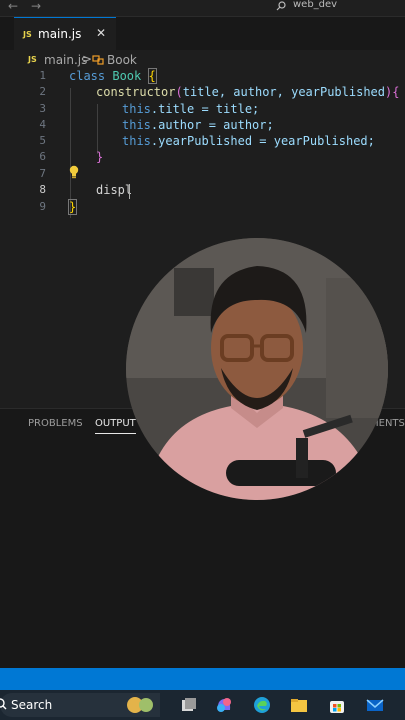  What do you see at coordinates (337, 705) in the screenshot?
I see `store-icon` at bounding box center [337, 705].